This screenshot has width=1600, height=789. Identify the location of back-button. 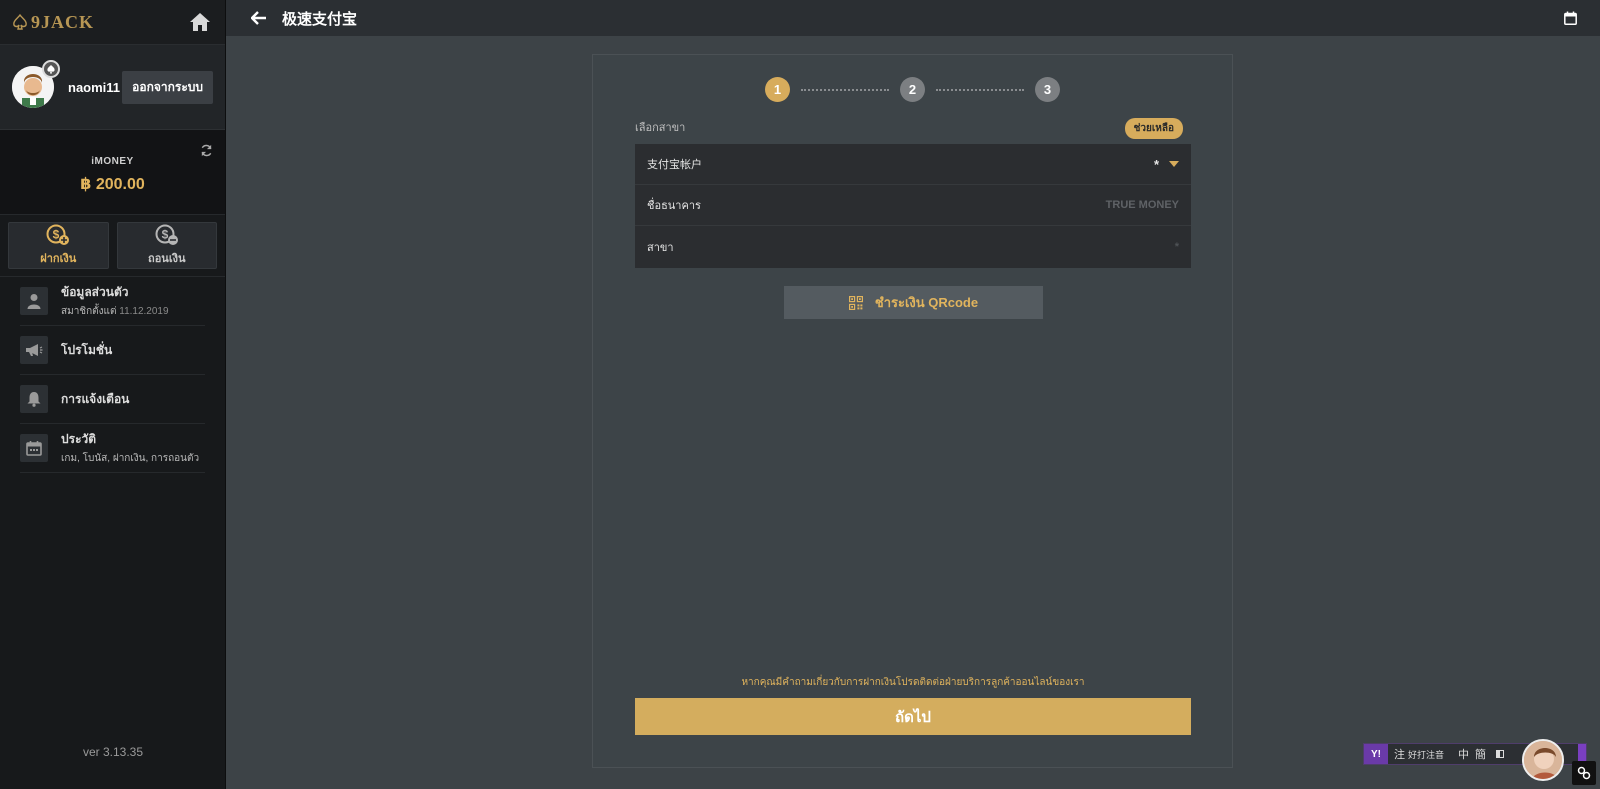
(259, 18).